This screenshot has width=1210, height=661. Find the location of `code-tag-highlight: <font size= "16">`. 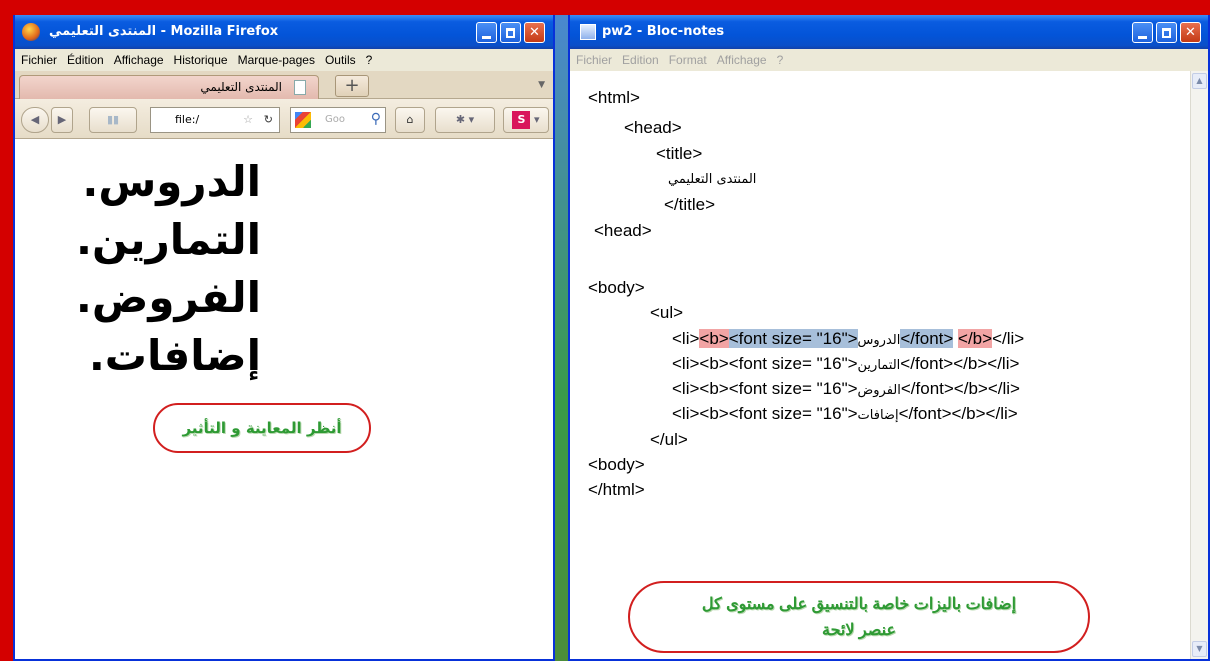

code-tag-highlight: <font size= "16"> is located at coordinates (793, 338).